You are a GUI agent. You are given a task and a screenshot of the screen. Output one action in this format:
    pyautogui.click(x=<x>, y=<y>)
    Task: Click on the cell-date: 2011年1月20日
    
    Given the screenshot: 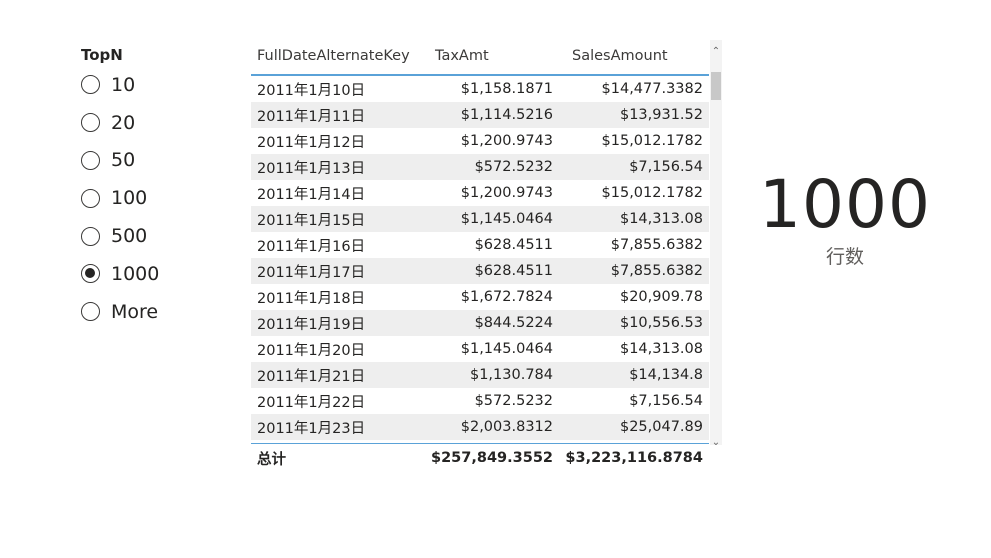 What is the action you would take?
    pyautogui.click(x=311, y=350)
    